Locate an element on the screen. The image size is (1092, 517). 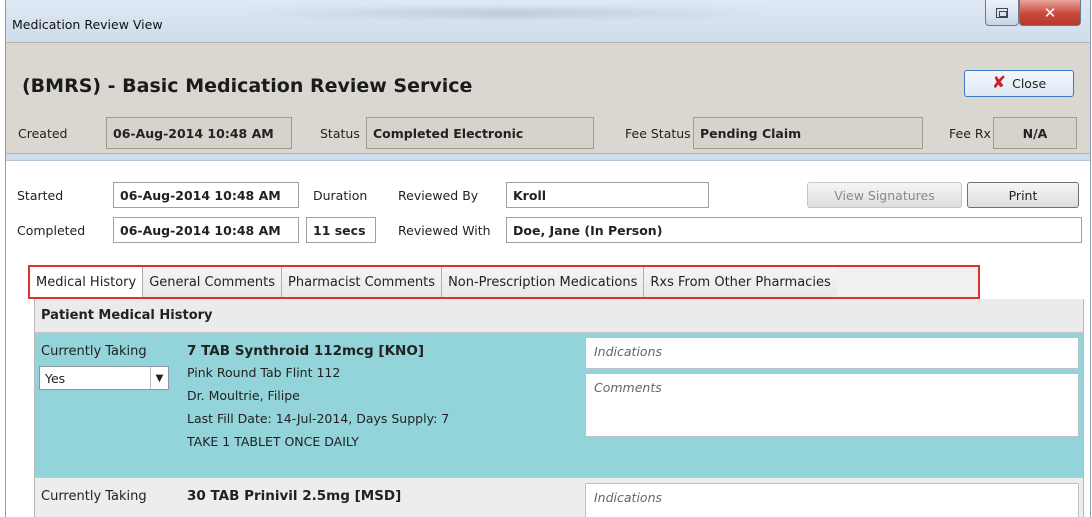
window-title: Medication Review View is located at coordinates (87, 24).